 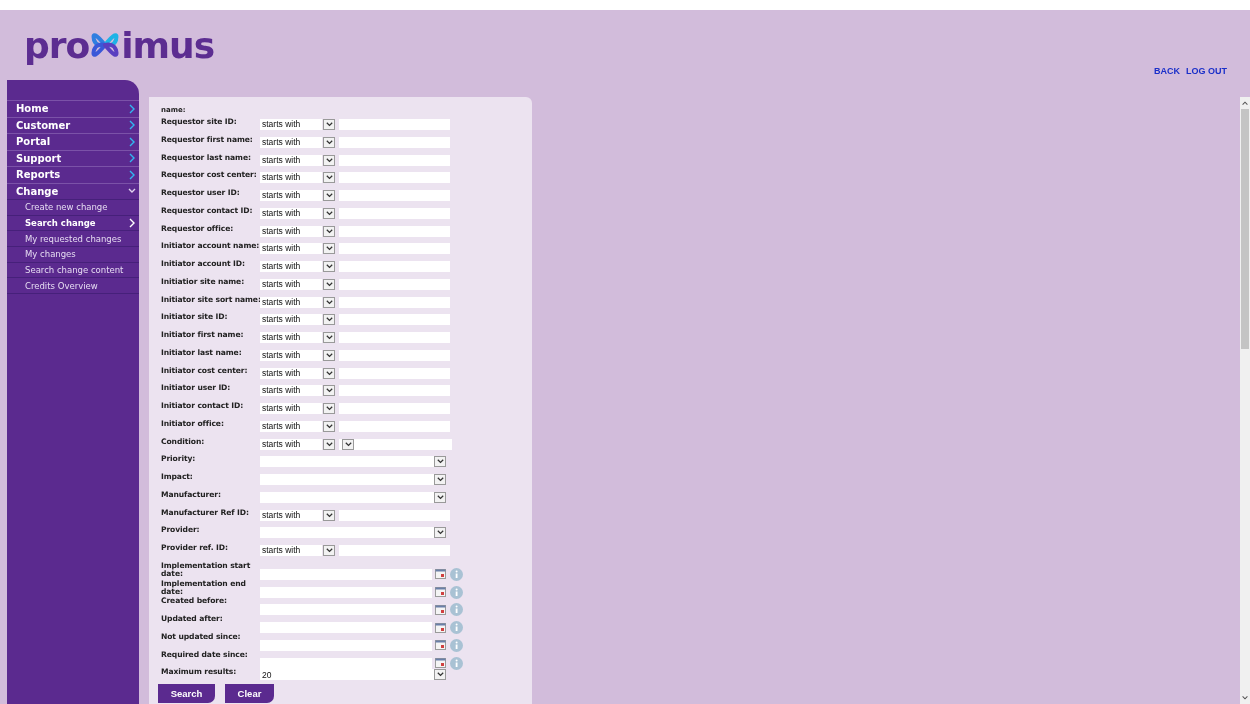 What do you see at coordinates (73, 285) in the screenshot?
I see `sidebar-subitem: Credits Overview` at bounding box center [73, 285].